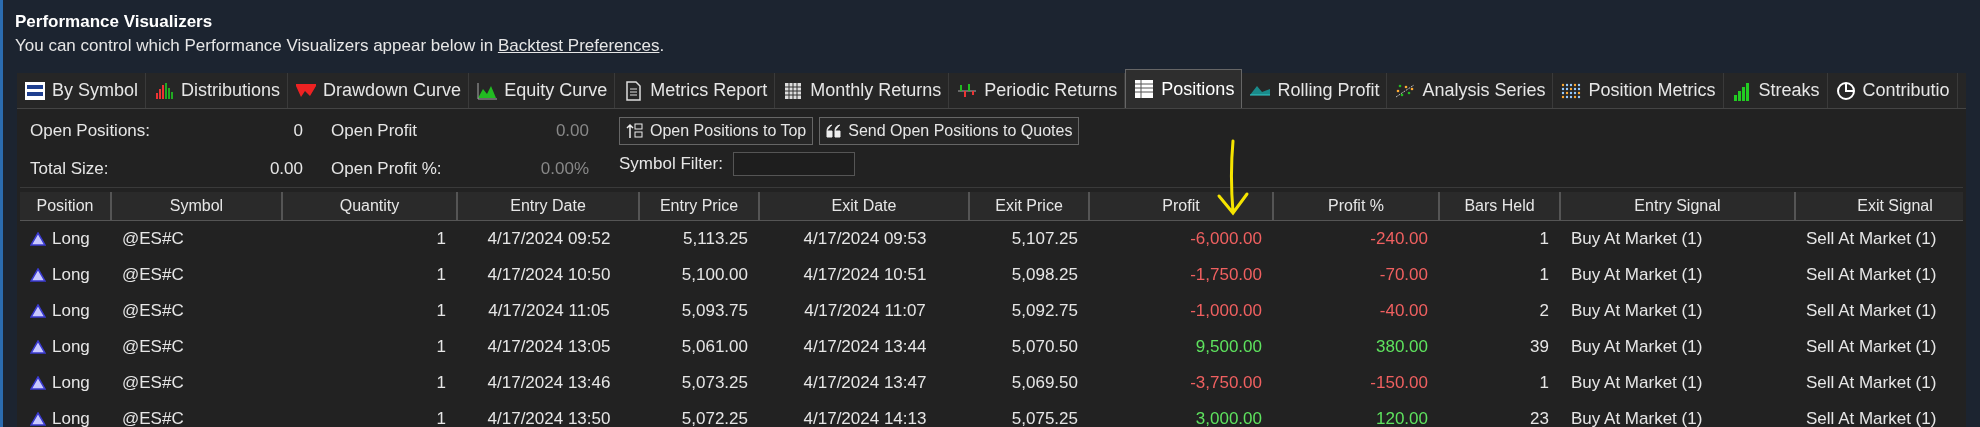 Image resolution: width=1980 pixels, height=427 pixels. What do you see at coordinates (578, 45) in the screenshot?
I see `preferences-link: Backtest Preferences` at bounding box center [578, 45].